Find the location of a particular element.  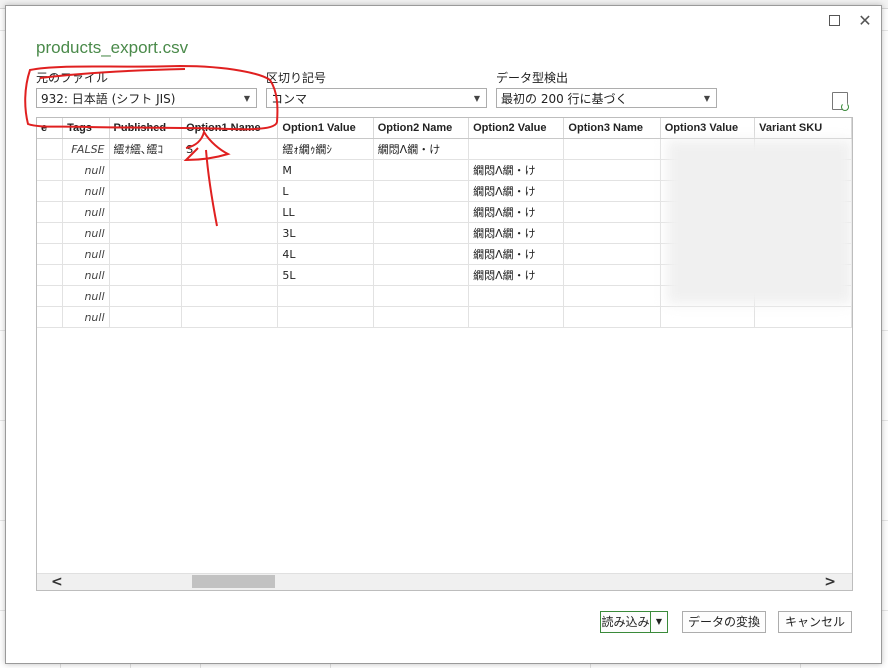

source-file-label: 元のファイル is located at coordinates (72, 78).